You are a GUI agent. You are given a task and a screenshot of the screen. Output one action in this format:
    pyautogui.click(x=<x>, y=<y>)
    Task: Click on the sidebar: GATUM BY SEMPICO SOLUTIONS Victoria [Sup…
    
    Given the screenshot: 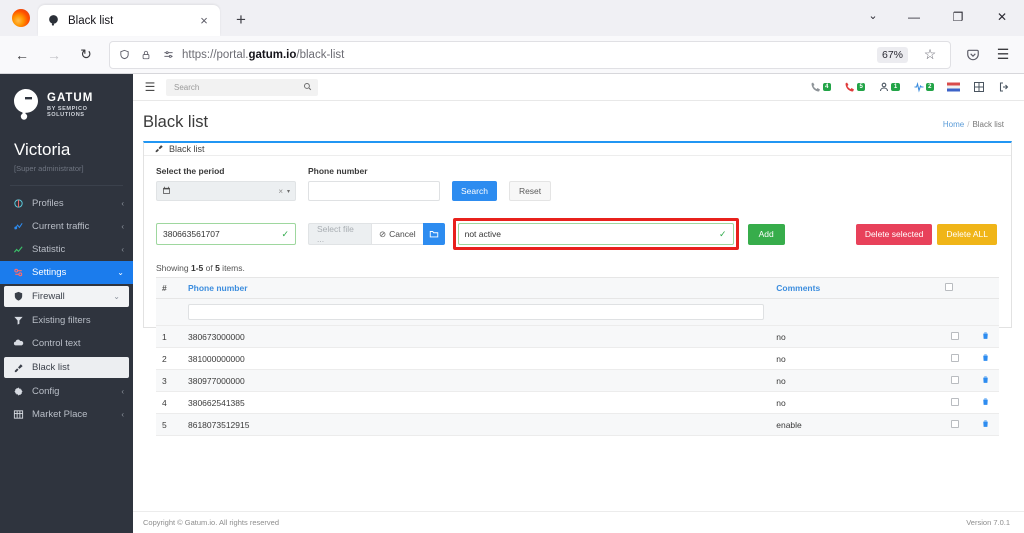 What is the action you would take?
    pyautogui.click(x=66, y=303)
    